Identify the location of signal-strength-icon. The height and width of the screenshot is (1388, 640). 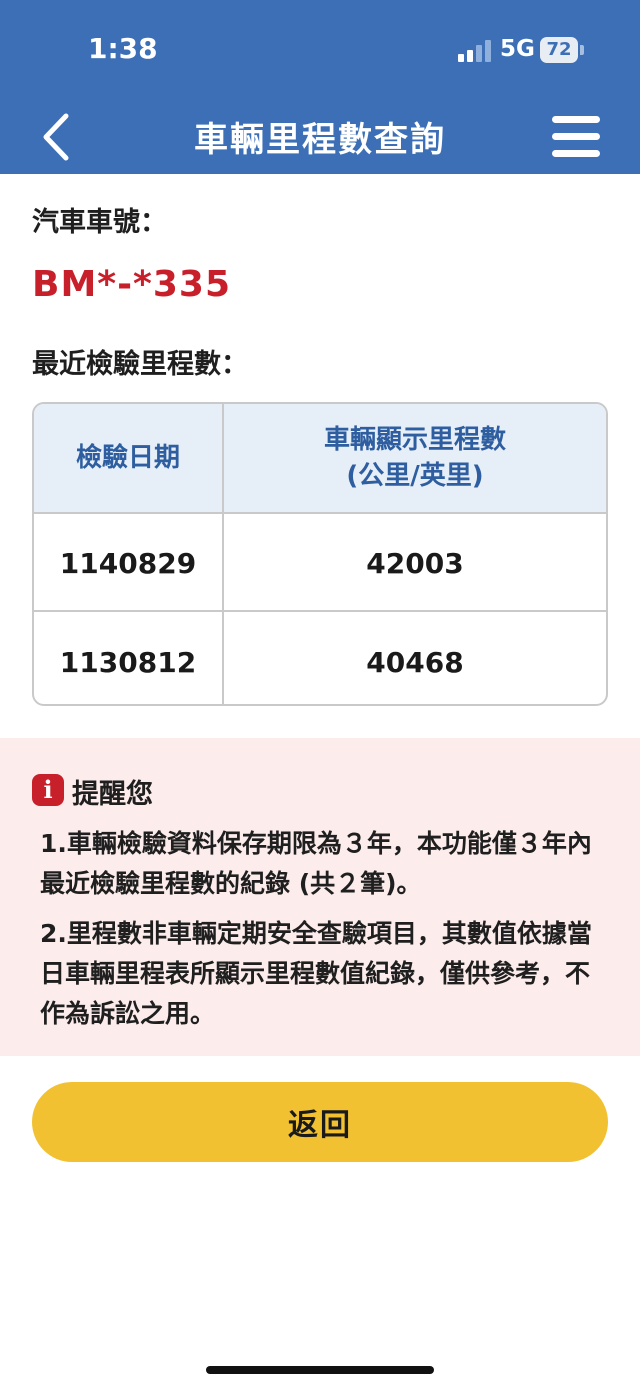
(475, 51).